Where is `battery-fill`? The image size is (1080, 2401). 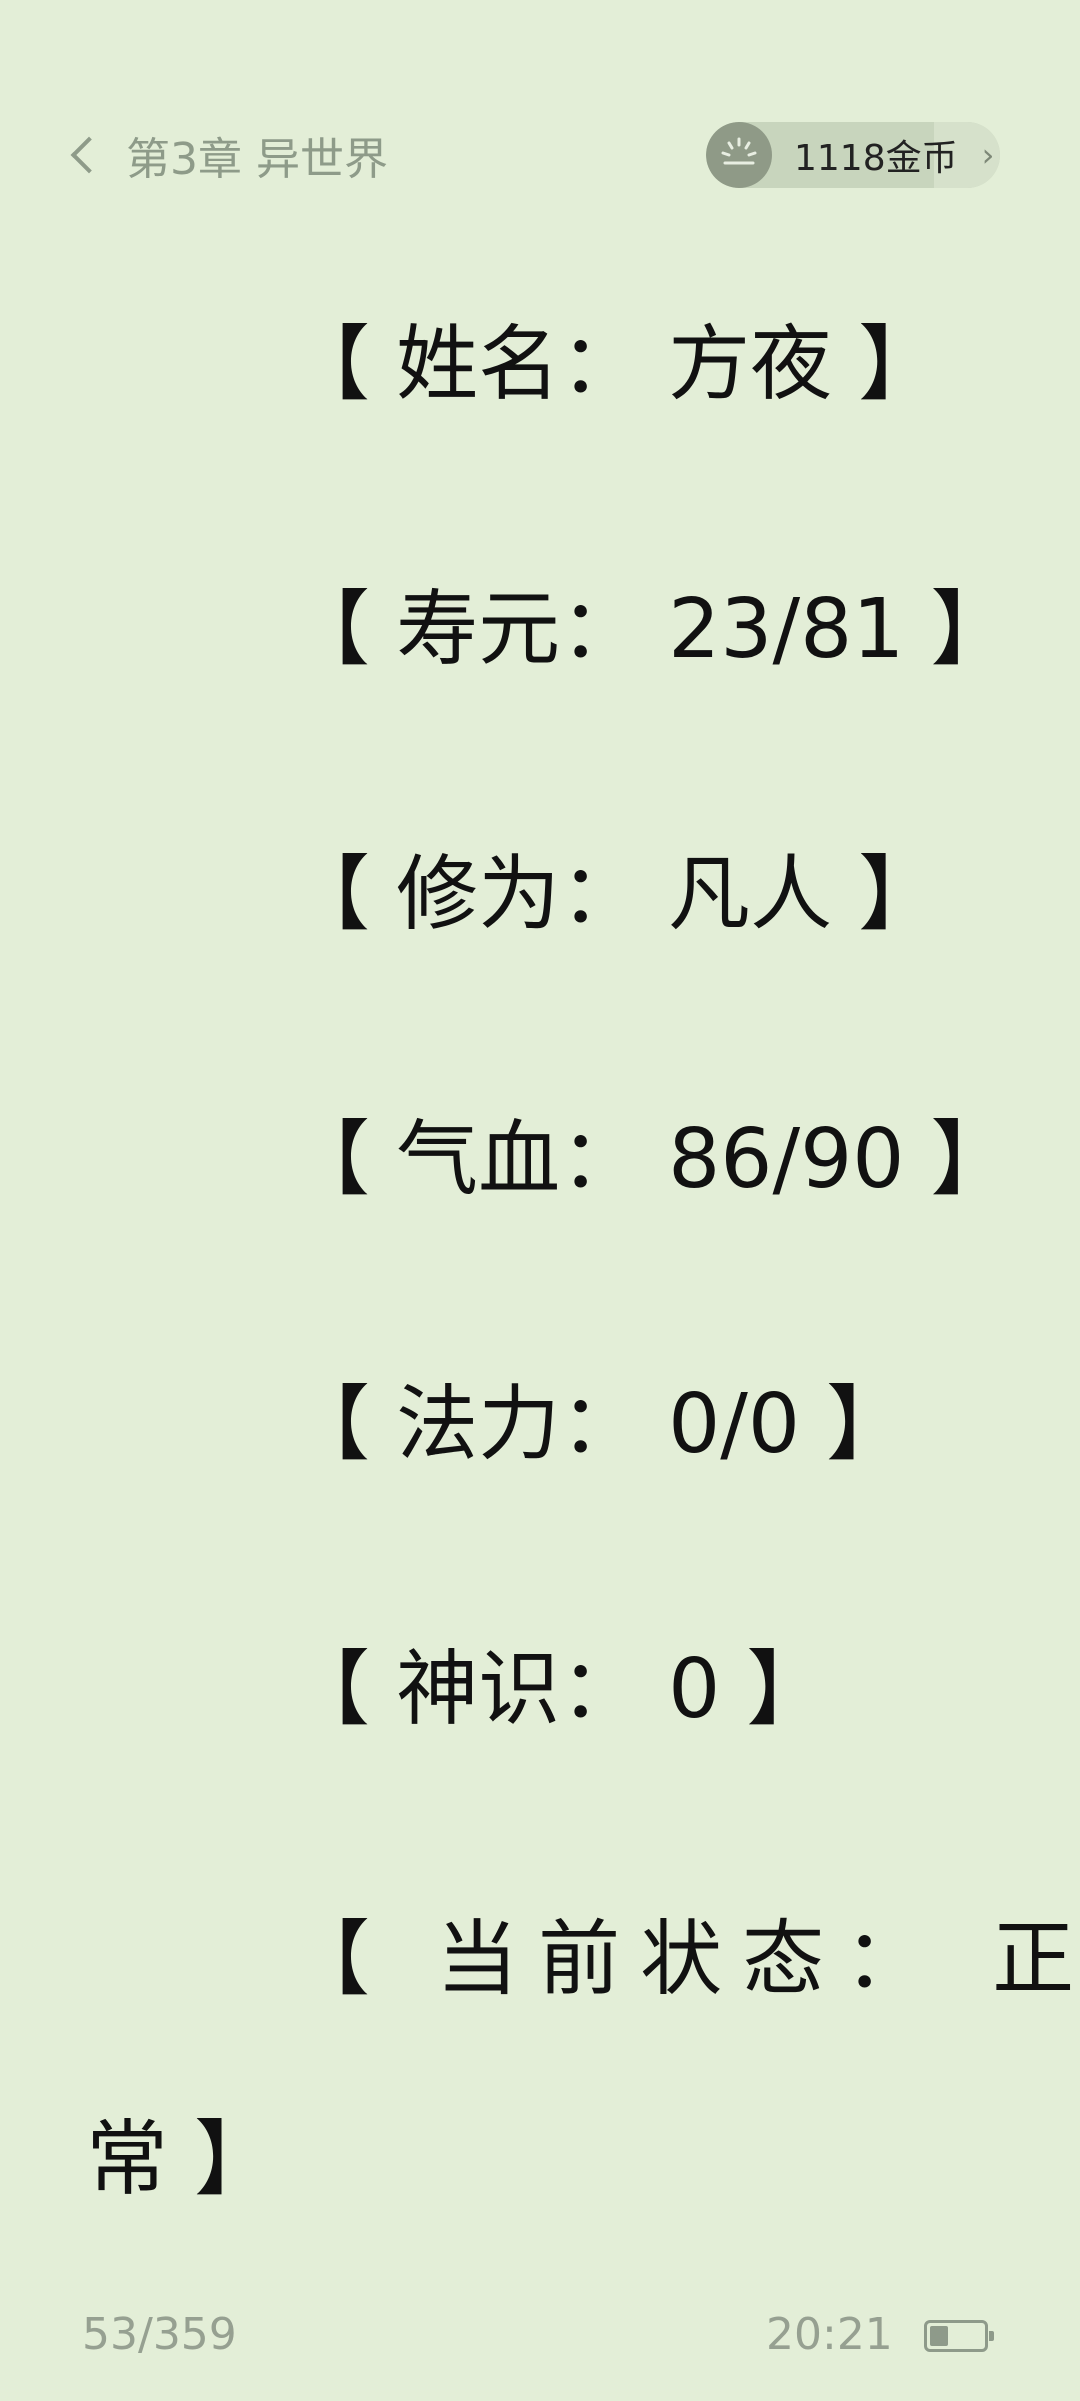 battery-fill is located at coordinates (939, 2336).